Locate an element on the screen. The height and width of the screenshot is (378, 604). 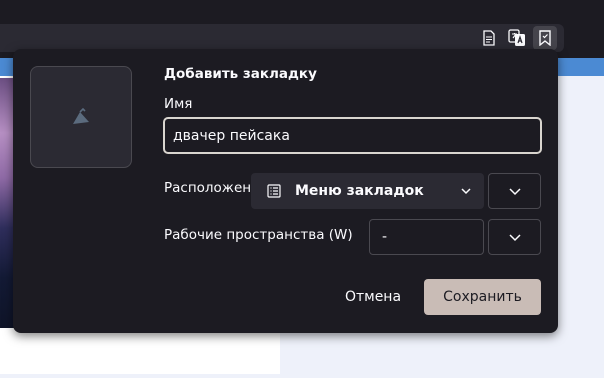
window-titlebar is located at coordinates (302, 11).